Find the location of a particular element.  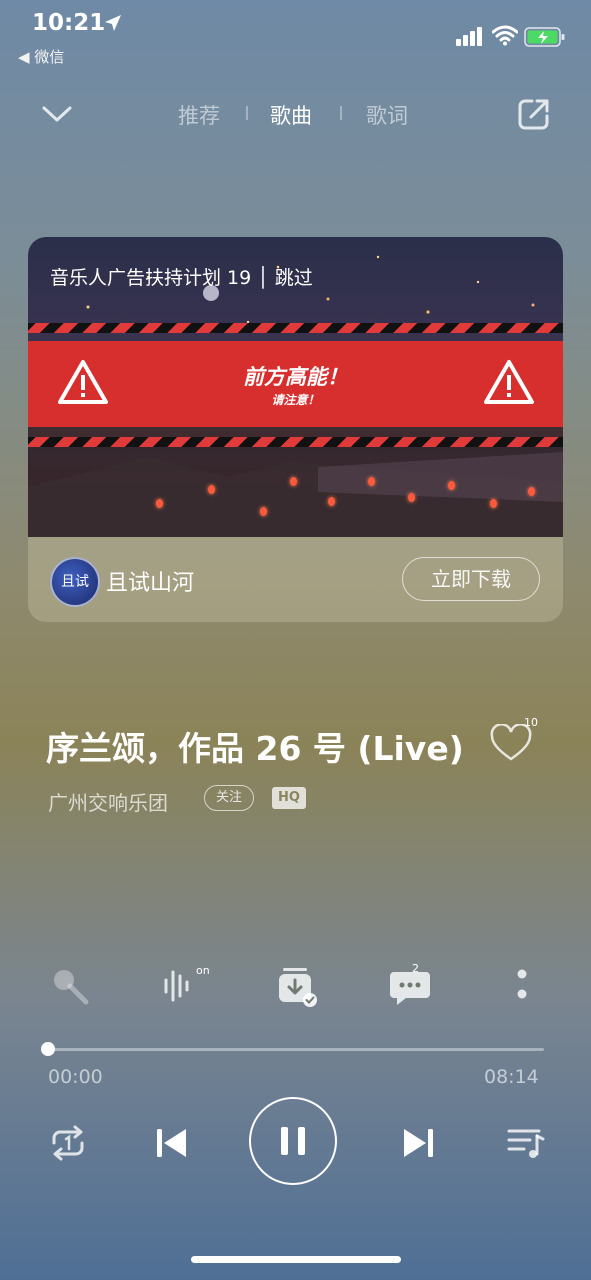

pause-button is located at coordinates (293, 1141).